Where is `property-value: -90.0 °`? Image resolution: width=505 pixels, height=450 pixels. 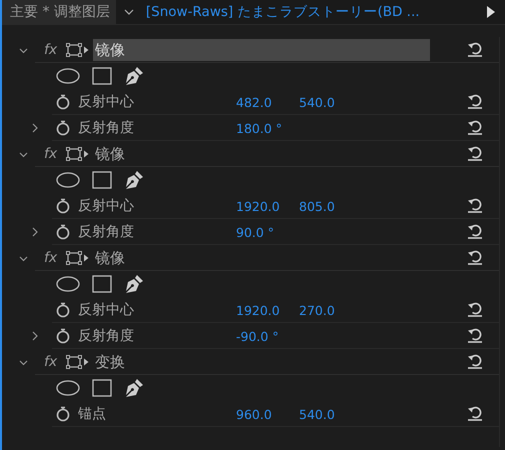
property-value: -90.0 ° is located at coordinates (267, 336).